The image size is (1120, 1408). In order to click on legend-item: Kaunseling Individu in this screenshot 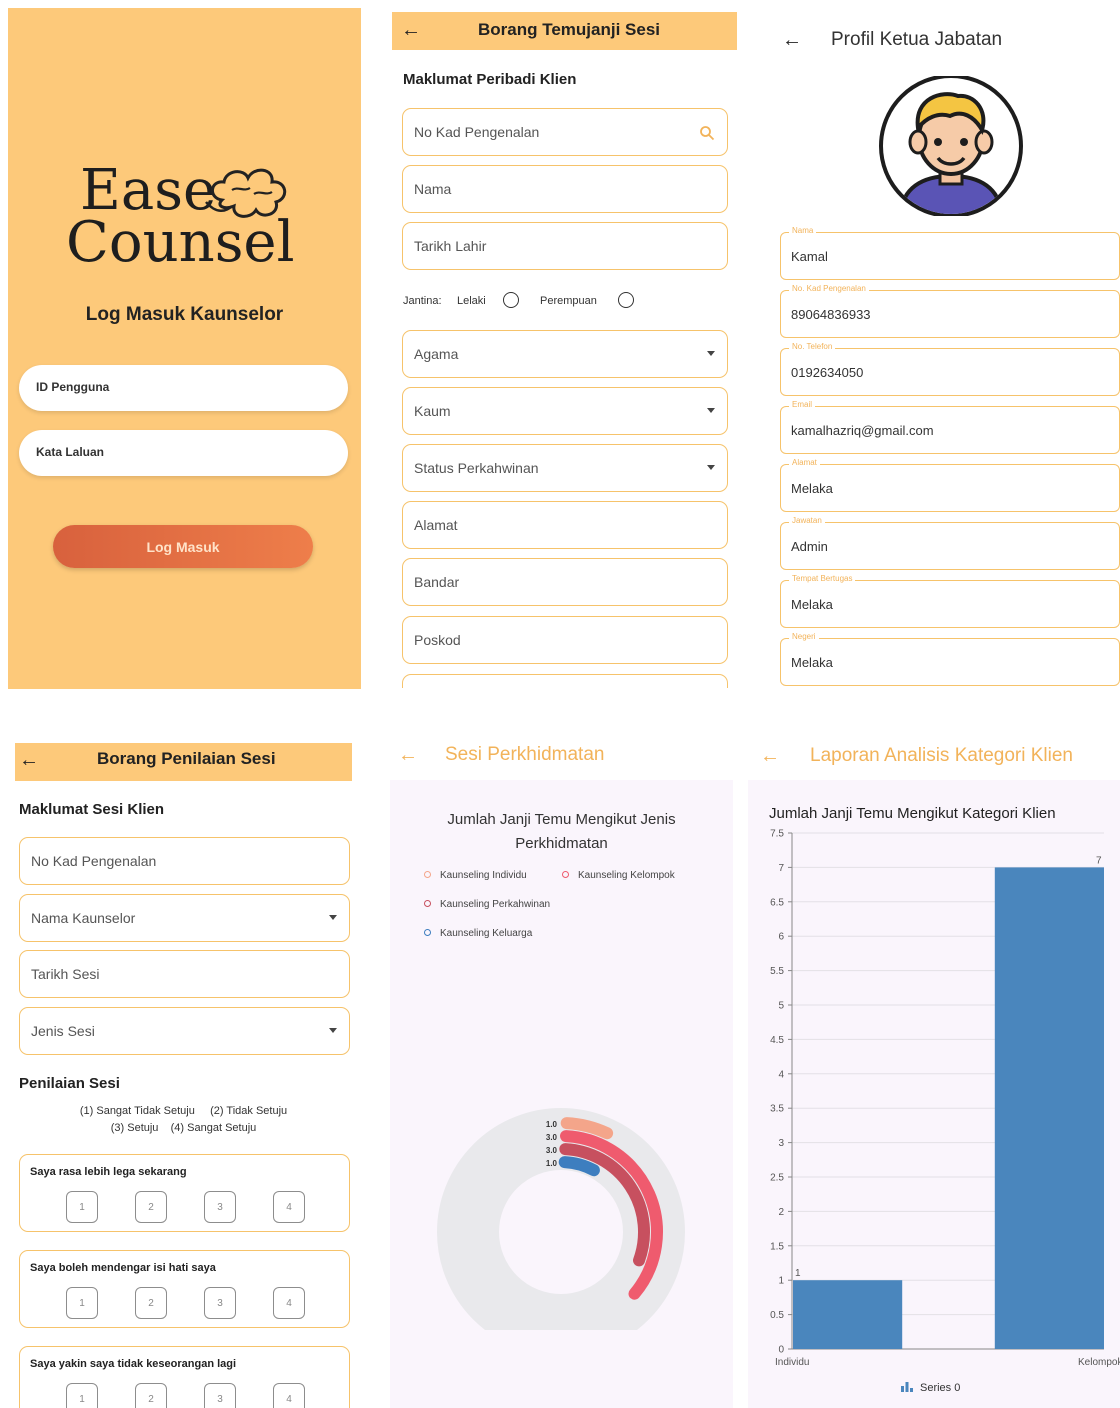, I will do `click(475, 875)`.